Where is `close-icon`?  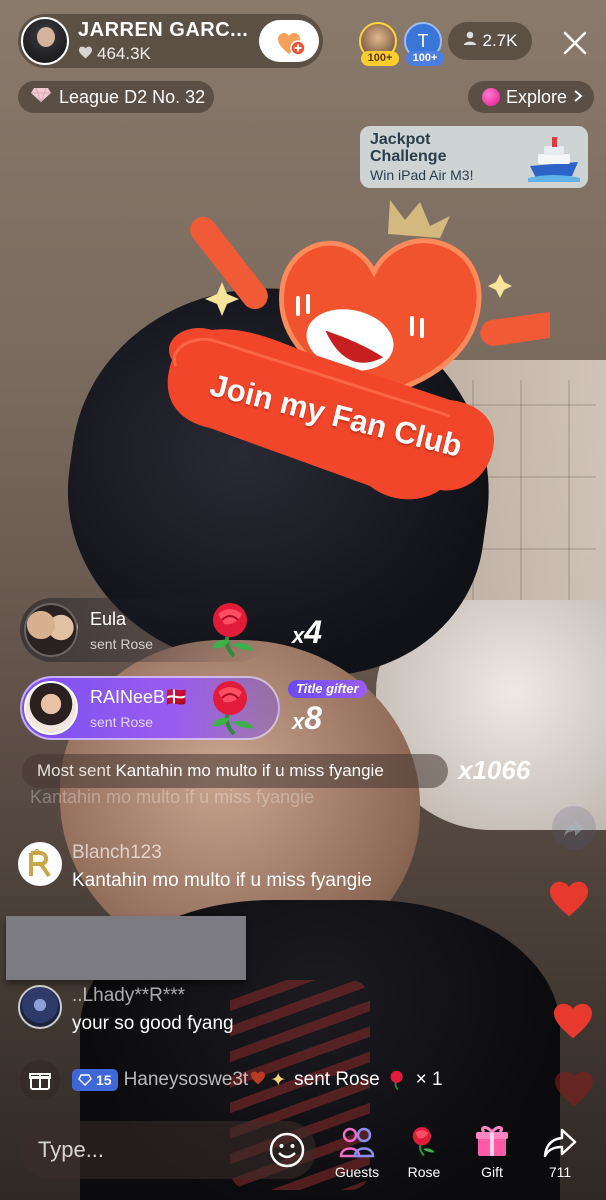
close-icon is located at coordinates (575, 43).